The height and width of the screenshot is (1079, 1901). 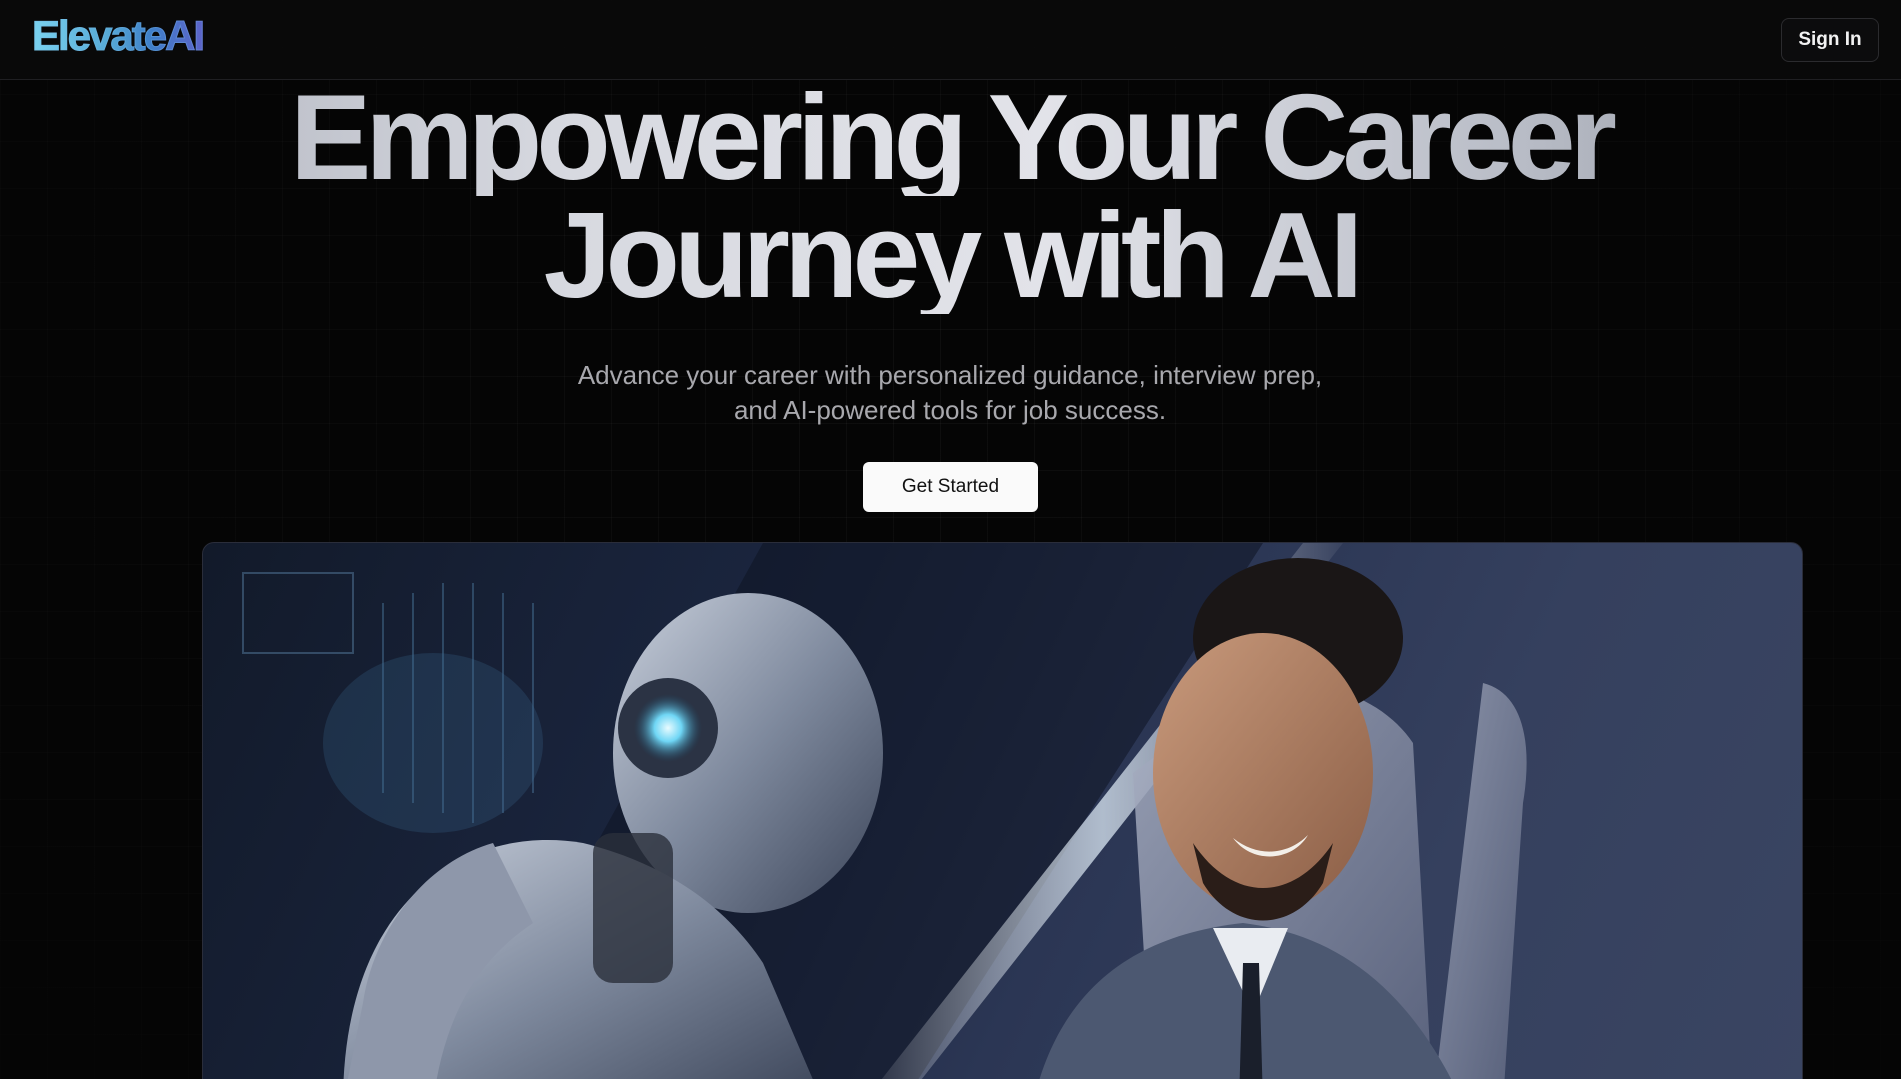 I want to click on logo: ElevateAI, so click(x=118, y=36).